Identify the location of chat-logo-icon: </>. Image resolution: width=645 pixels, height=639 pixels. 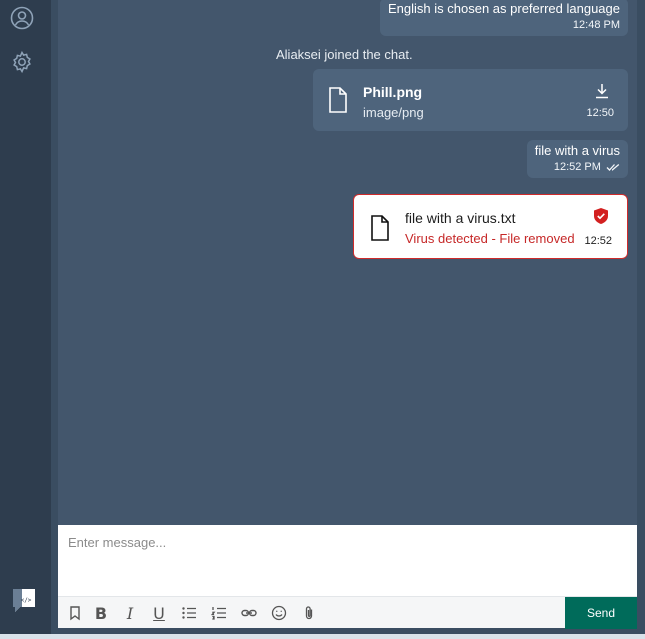
(24, 600).